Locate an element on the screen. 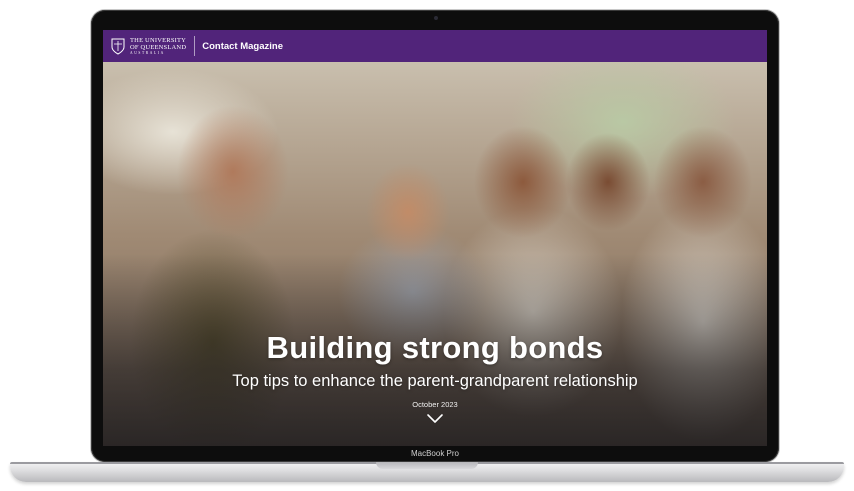 This screenshot has width=854, height=491. site-title-link: Contact Magazine is located at coordinates (242, 46).